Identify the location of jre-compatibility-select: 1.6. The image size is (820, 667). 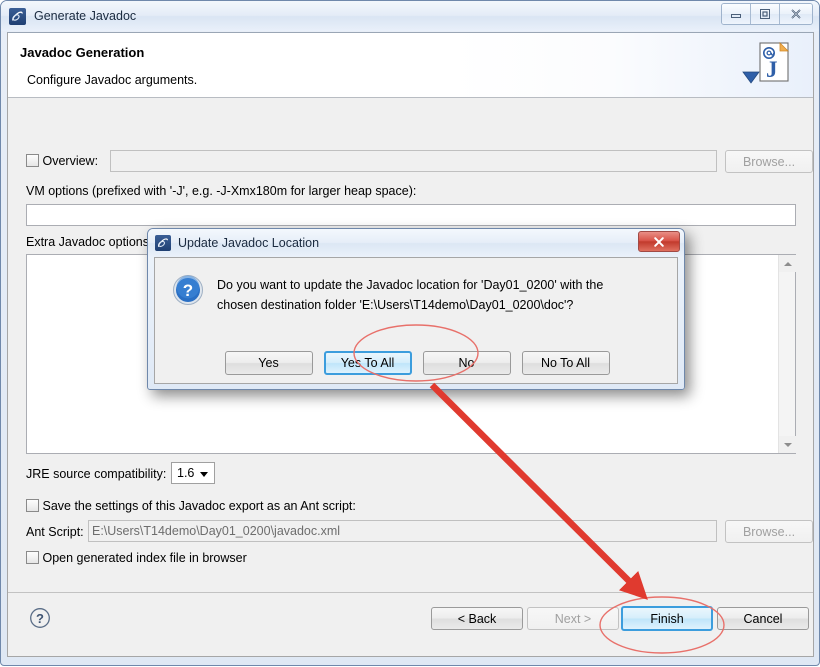
(193, 473).